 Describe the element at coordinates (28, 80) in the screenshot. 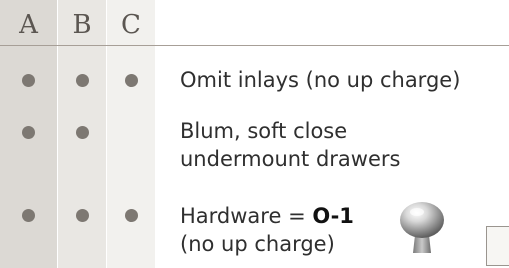

I see `row-1-dot-a` at that location.